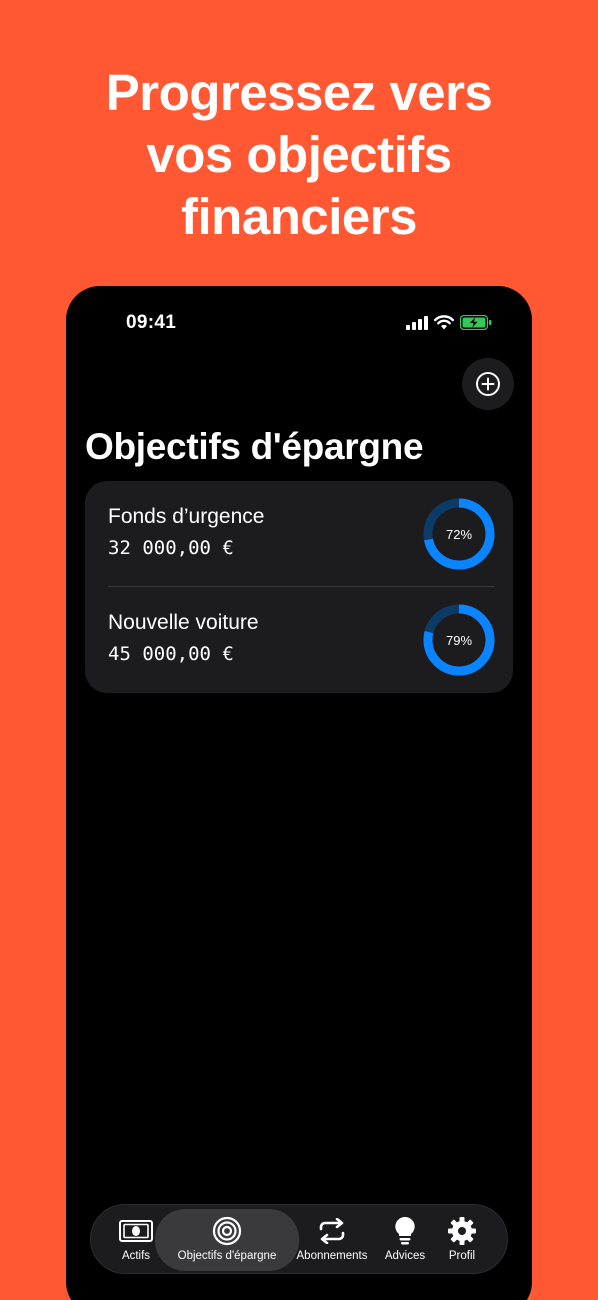 The image size is (598, 1300). I want to click on goal-progress-ring: 79%, so click(459, 640).